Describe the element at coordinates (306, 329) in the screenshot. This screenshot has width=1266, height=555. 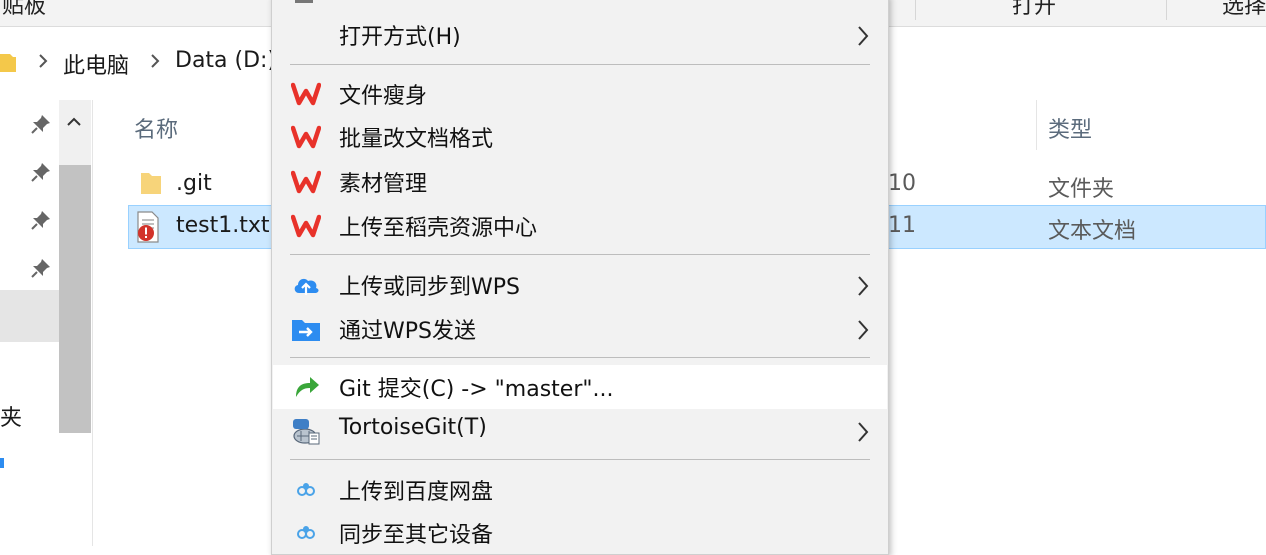
I see `send-folder-icon` at that location.